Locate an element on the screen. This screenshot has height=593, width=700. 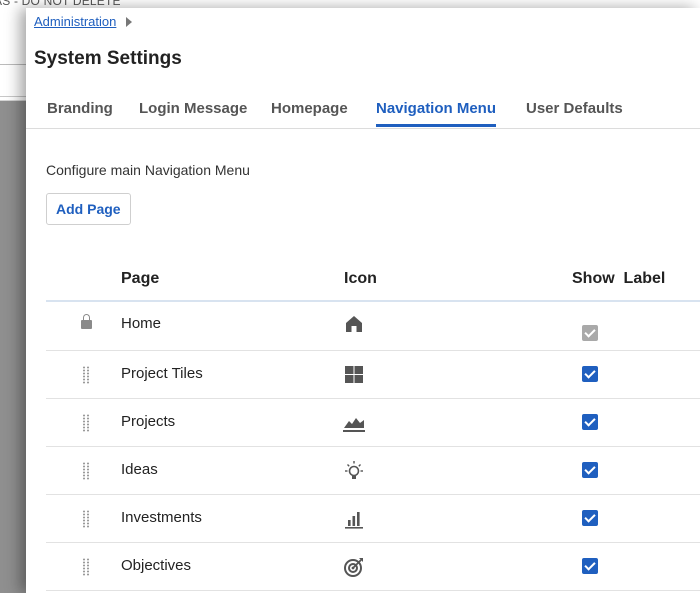
grid-tiles-icon is located at coordinates (354, 375).